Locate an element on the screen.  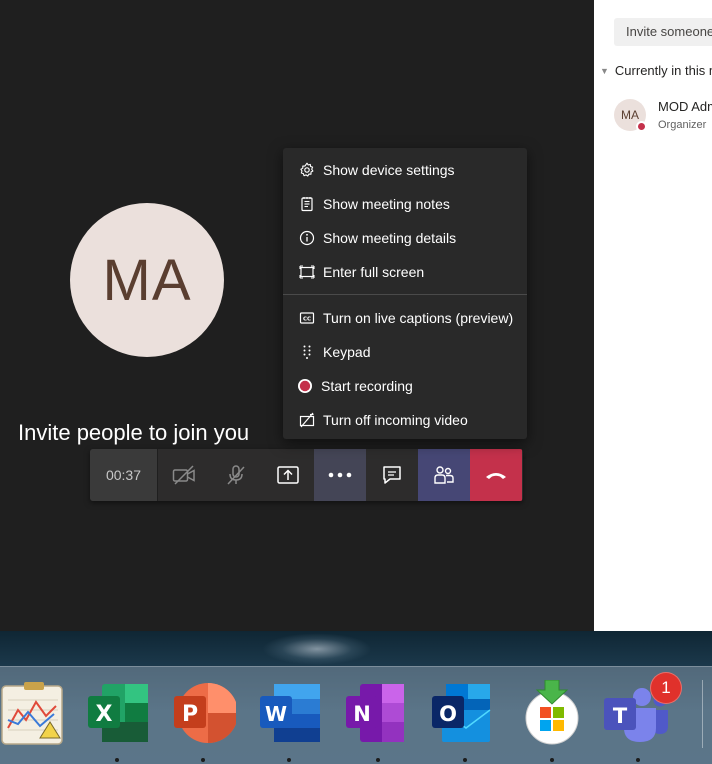
menu-item-keypad: Keypad is located at coordinates (405, 352).